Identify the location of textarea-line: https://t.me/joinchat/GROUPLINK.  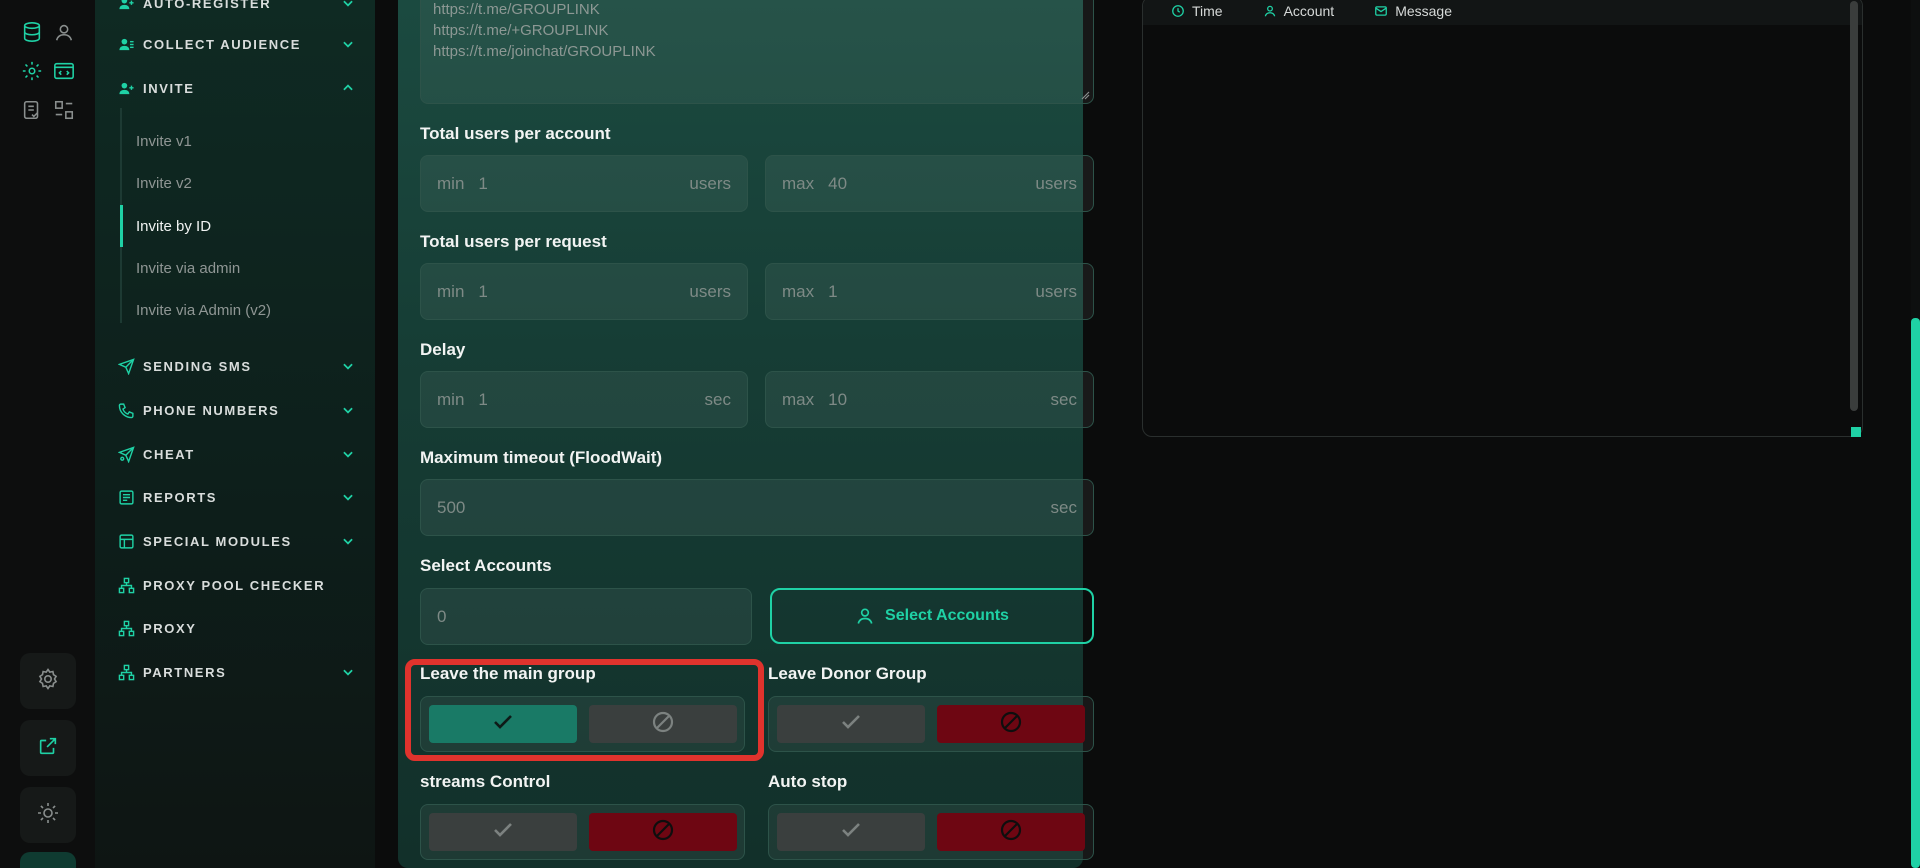
(544, 51).